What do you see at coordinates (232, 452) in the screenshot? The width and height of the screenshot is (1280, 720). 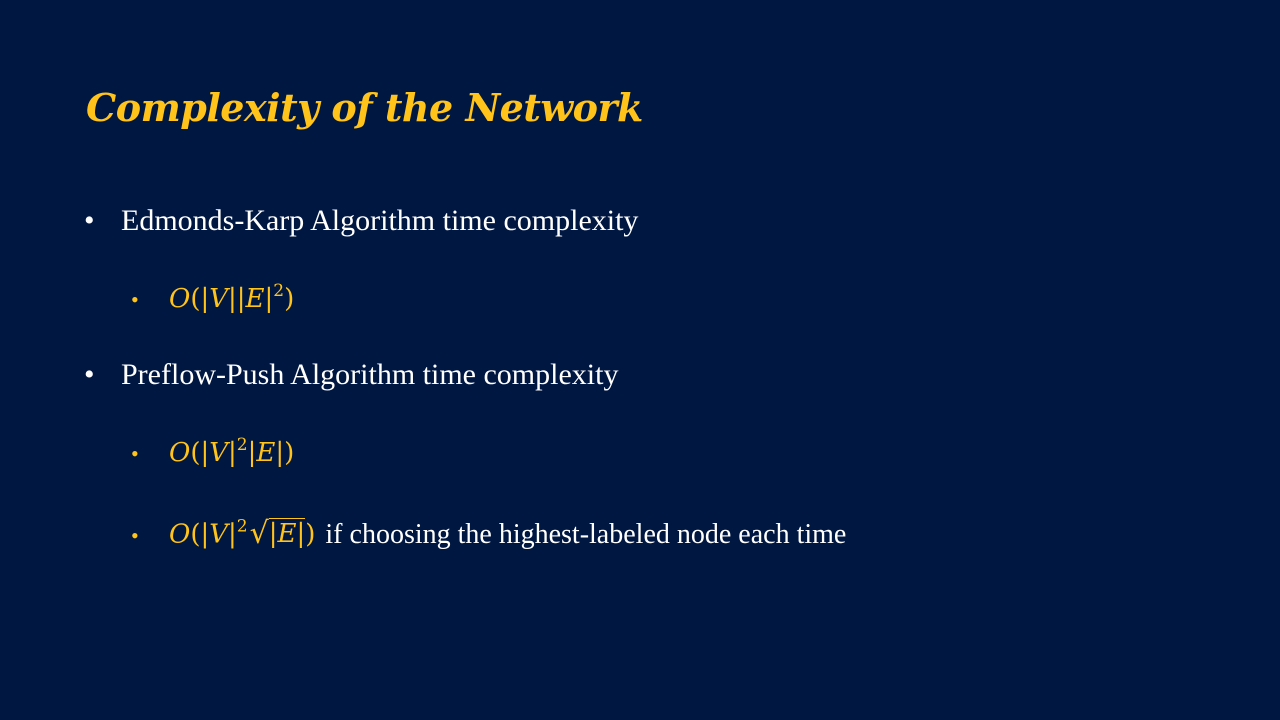 I see `math-formula: O(|V|2|E|)` at bounding box center [232, 452].